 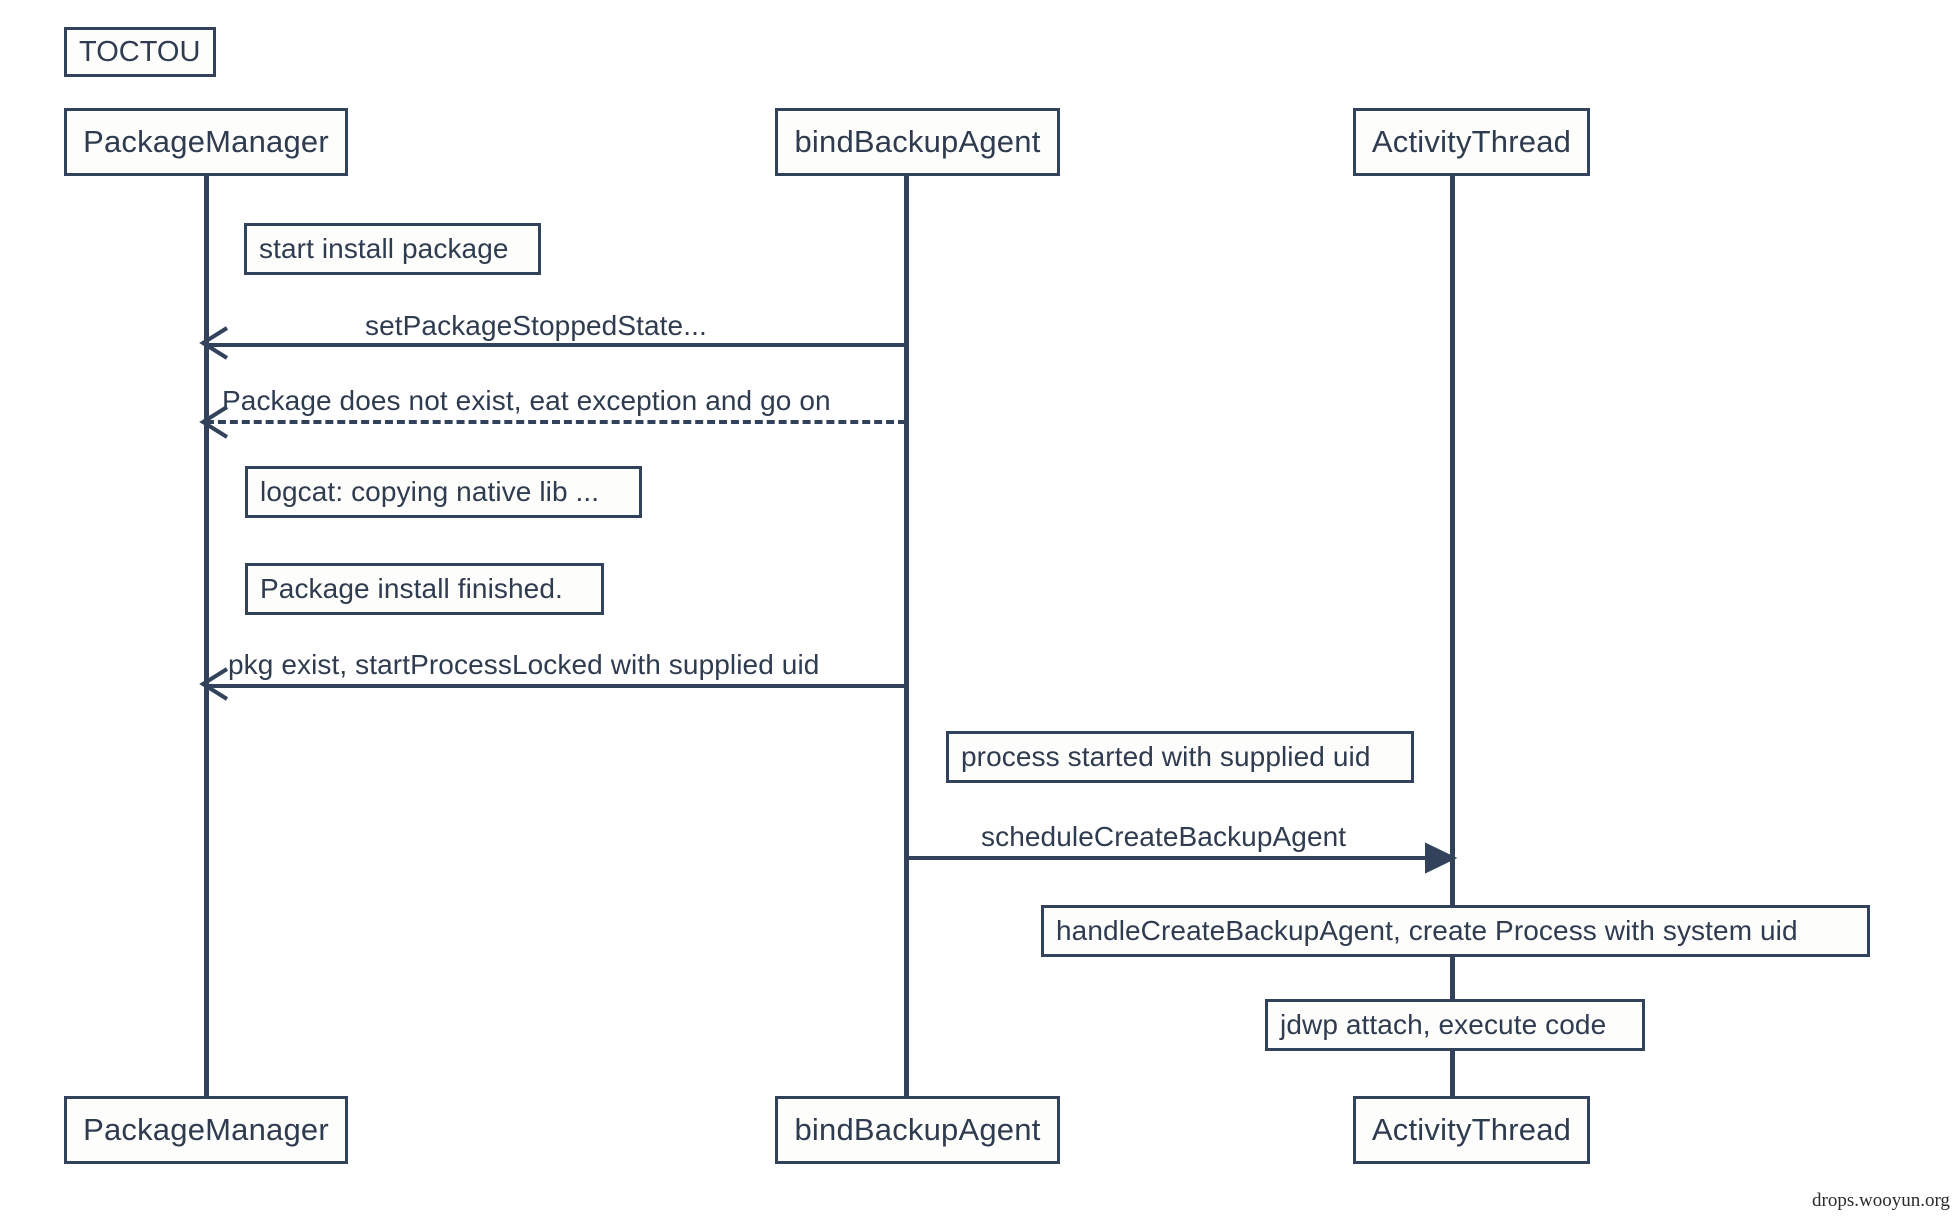 What do you see at coordinates (556, 686) in the screenshot?
I see `message-line-pkg-exist-start-process` at bounding box center [556, 686].